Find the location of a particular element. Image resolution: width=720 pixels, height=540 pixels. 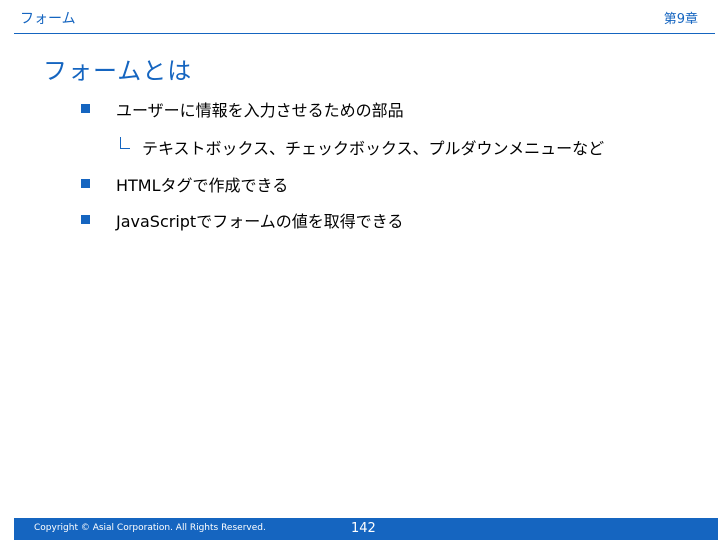

sub-bullet-item: テキストボックス、チェックボックス、プルダウンメニューなど is located at coordinates (360, 148).